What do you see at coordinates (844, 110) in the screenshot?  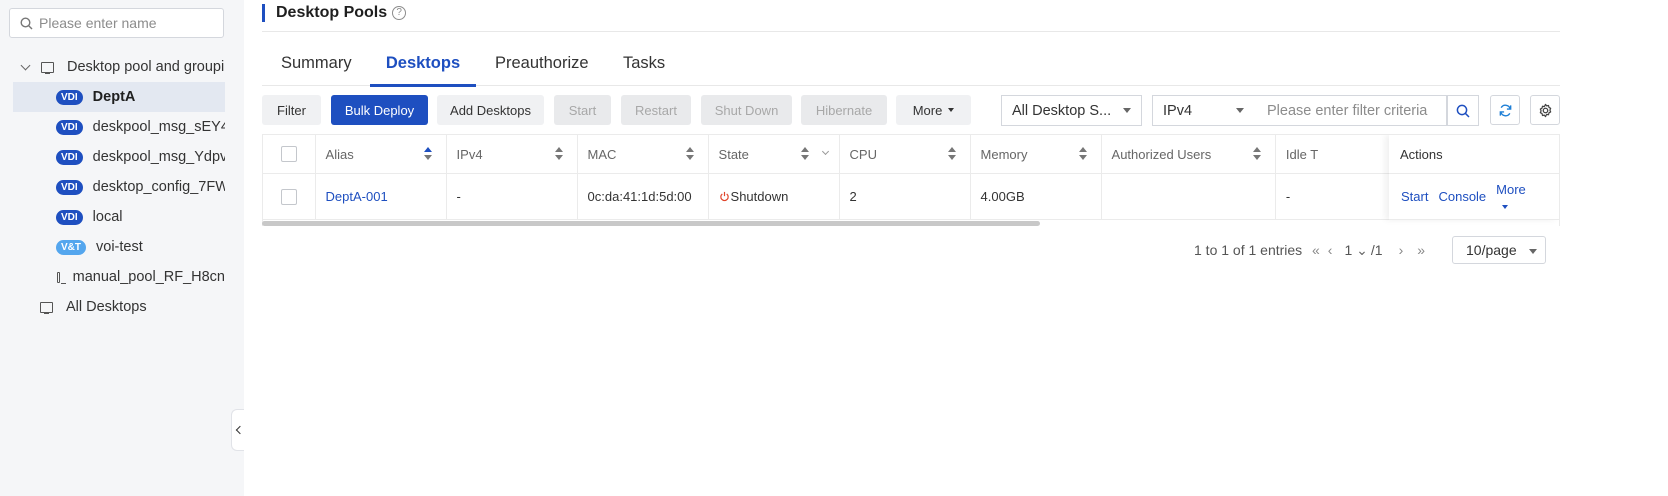 I see `hibernate-button: Hibernate` at bounding box center [844, 110].